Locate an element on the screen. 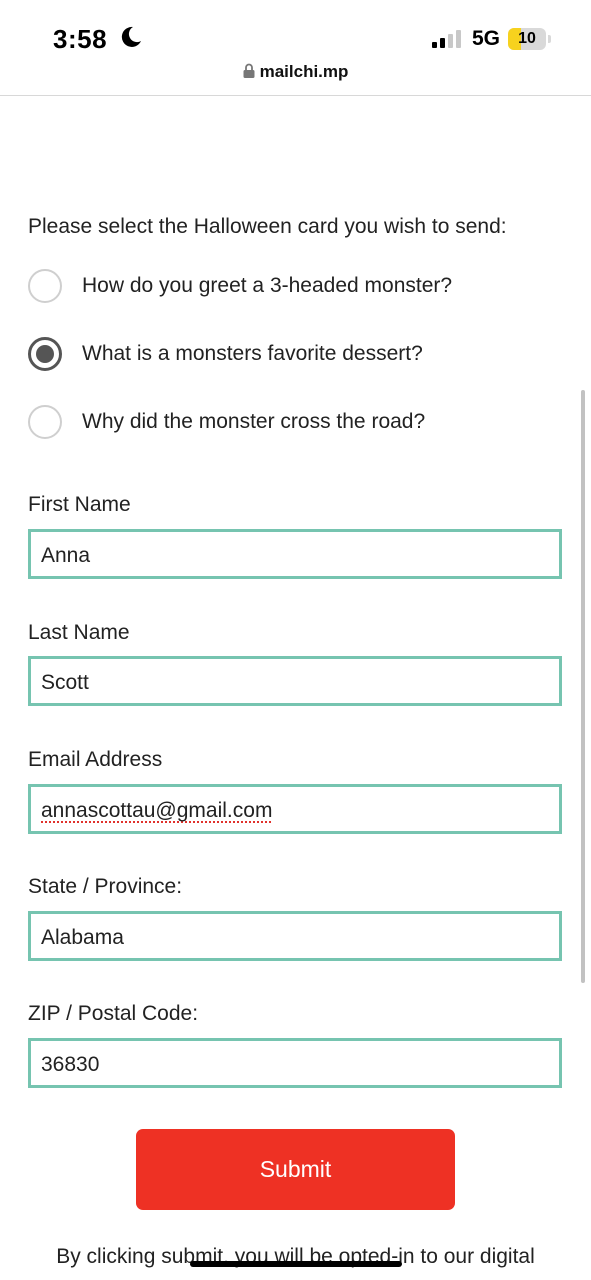 The image size is (591, 1280). cellular-signal-icon is located at coordinates (446, 39).